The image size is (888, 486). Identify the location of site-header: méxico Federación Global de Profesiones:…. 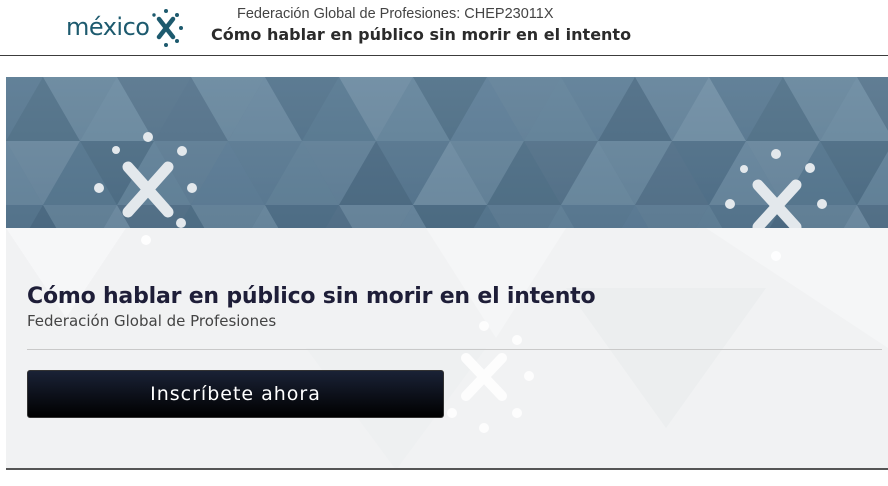
(444, 28).